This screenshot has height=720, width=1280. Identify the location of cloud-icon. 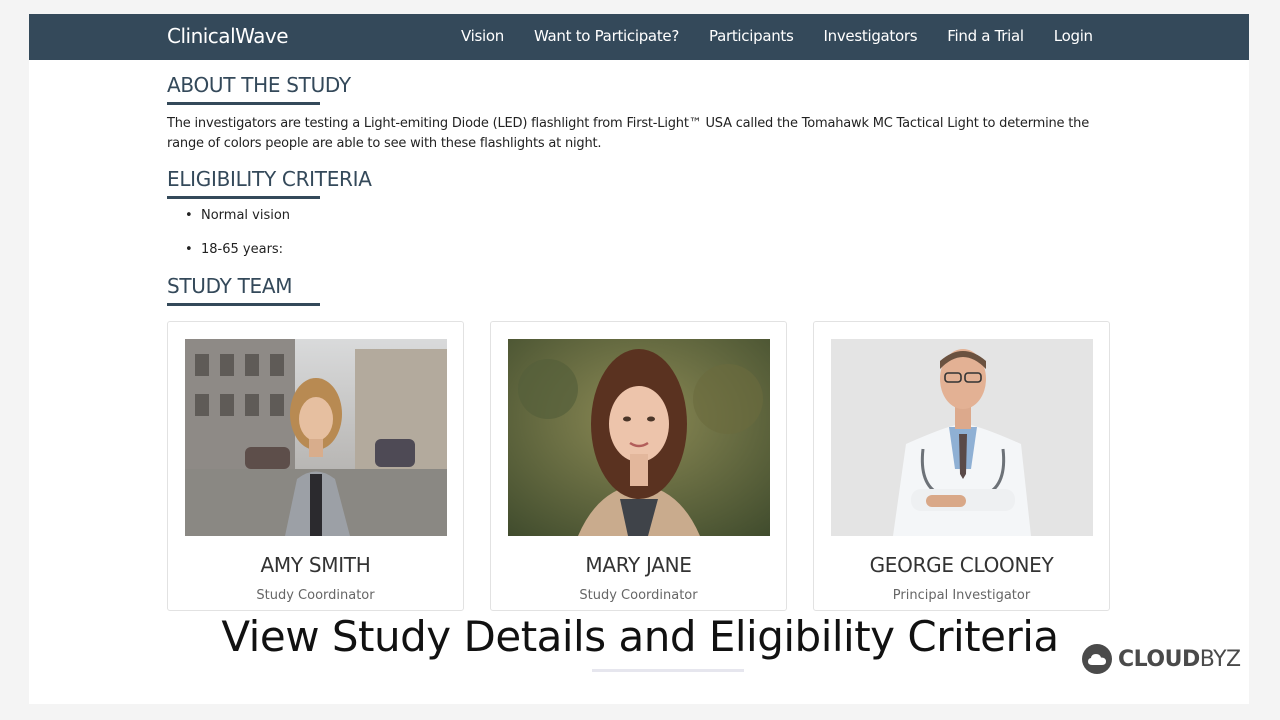
(1097, 659).